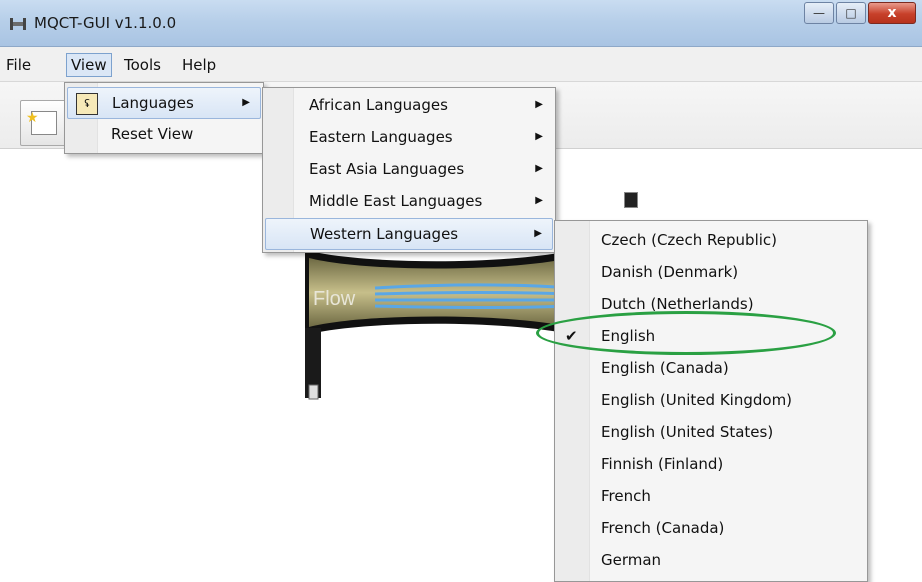 The image size is (922, 582). I want to click on menu-bar: File View Tools Help, so click(461, 64).